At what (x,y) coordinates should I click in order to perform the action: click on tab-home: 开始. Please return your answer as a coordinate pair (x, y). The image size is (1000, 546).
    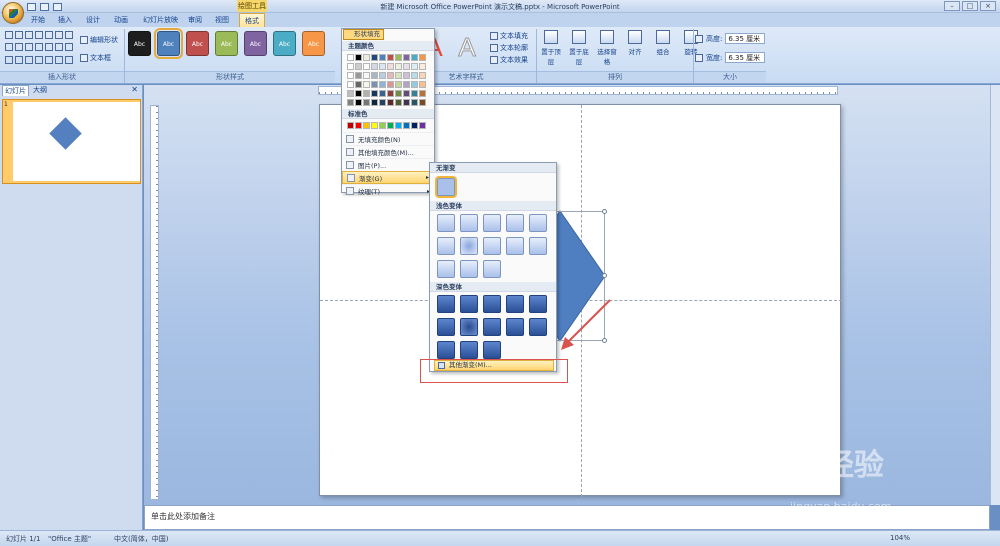
    Looking at the image, I should click on (38, 20).